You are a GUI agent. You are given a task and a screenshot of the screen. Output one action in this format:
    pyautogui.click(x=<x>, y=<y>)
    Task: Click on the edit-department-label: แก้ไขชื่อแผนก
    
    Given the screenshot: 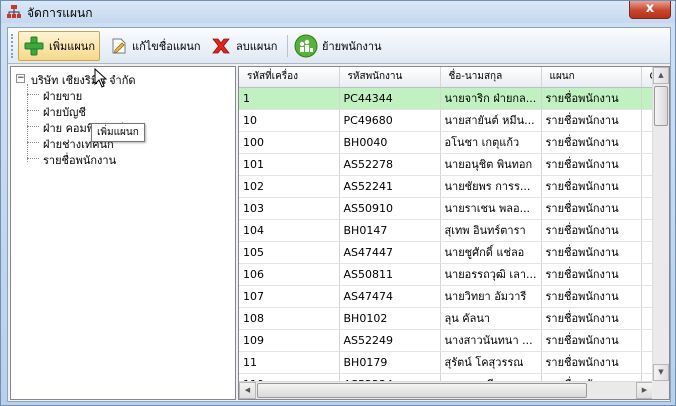 What is the action you would take?
    pyautogui.click(x=166, y=46)
    